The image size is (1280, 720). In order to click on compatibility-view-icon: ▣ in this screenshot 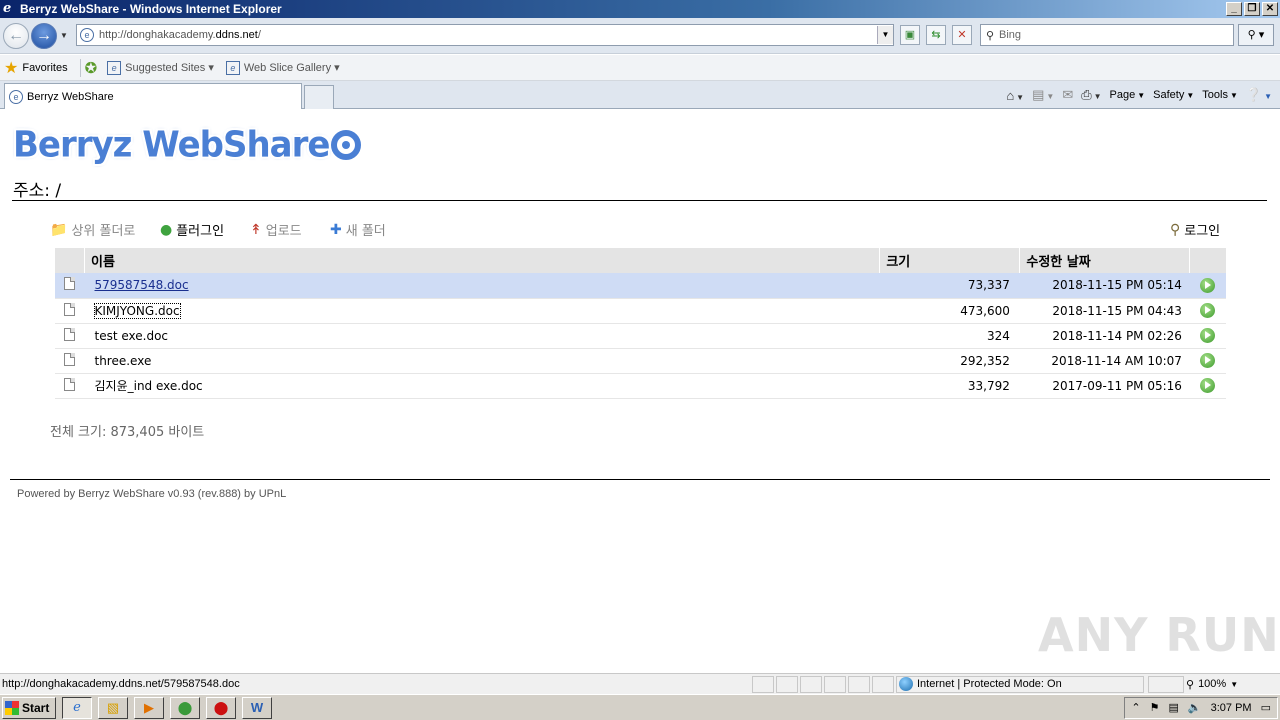, I will do `click(910, 35)`.